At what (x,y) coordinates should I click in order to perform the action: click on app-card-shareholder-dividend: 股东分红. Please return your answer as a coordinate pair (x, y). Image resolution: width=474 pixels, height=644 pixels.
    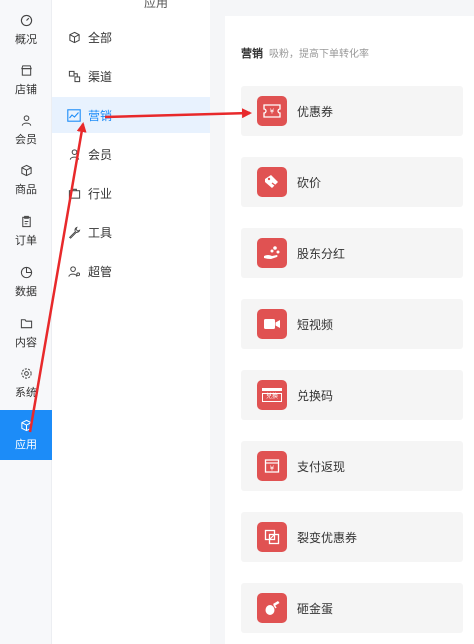
    Looking at the image, I should click on (352, 253).